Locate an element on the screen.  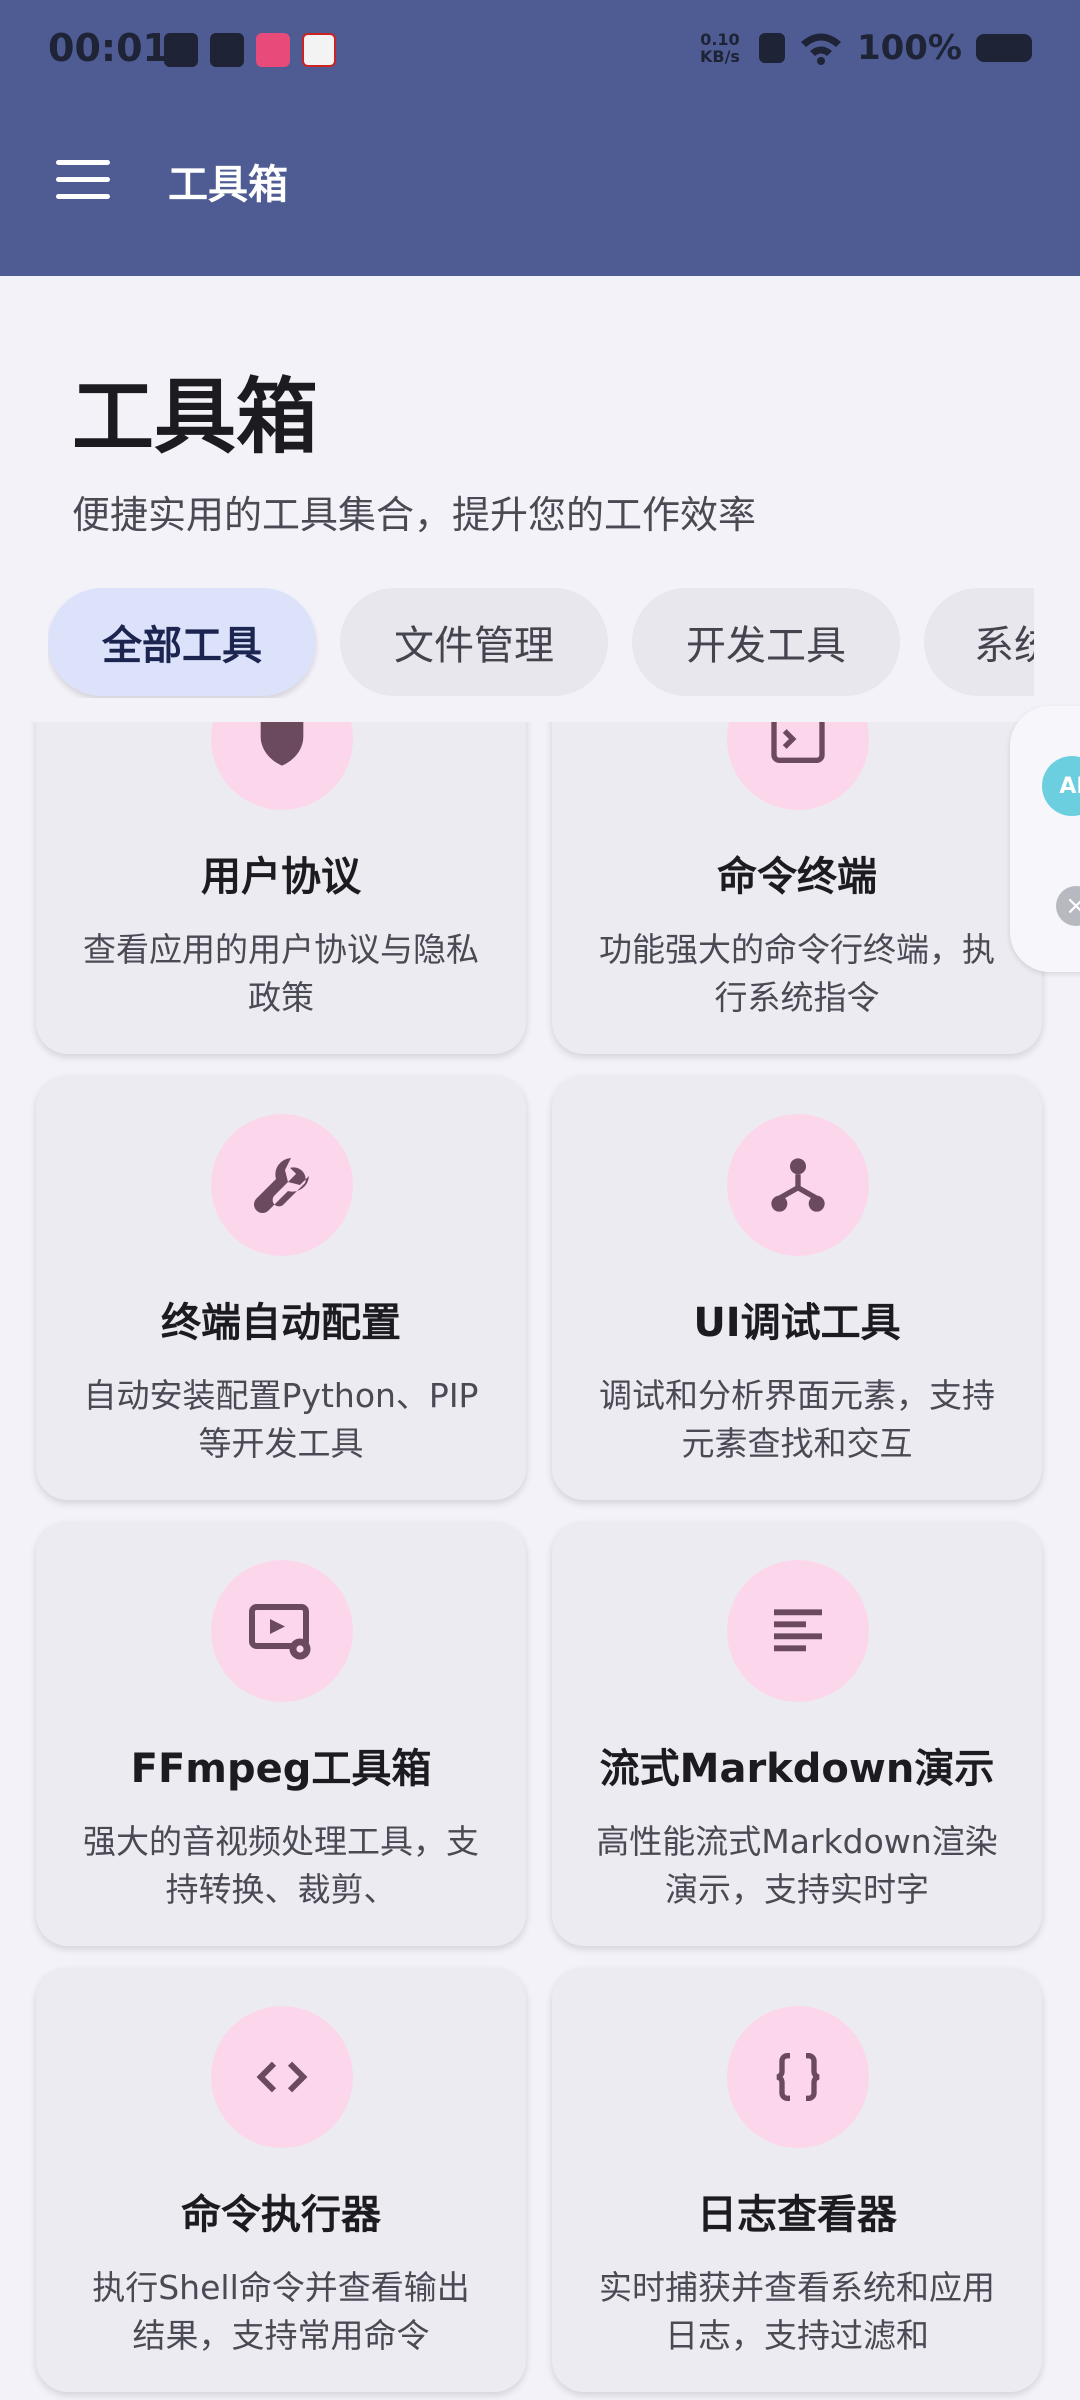
tool-title: 命令终端 is located at coordinates (797, 877).